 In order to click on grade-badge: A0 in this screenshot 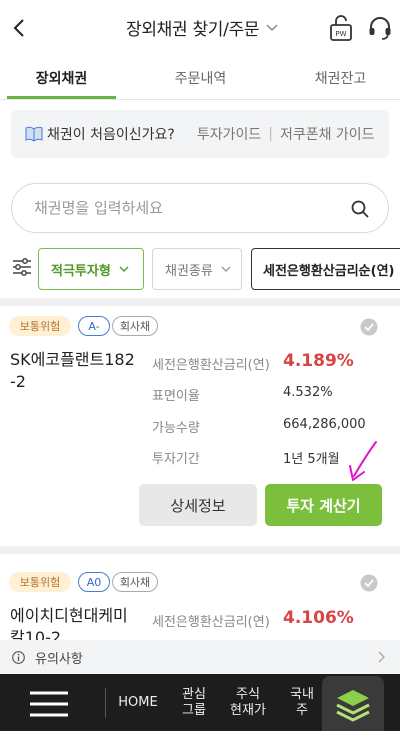, I will do `click(94, 582)`.